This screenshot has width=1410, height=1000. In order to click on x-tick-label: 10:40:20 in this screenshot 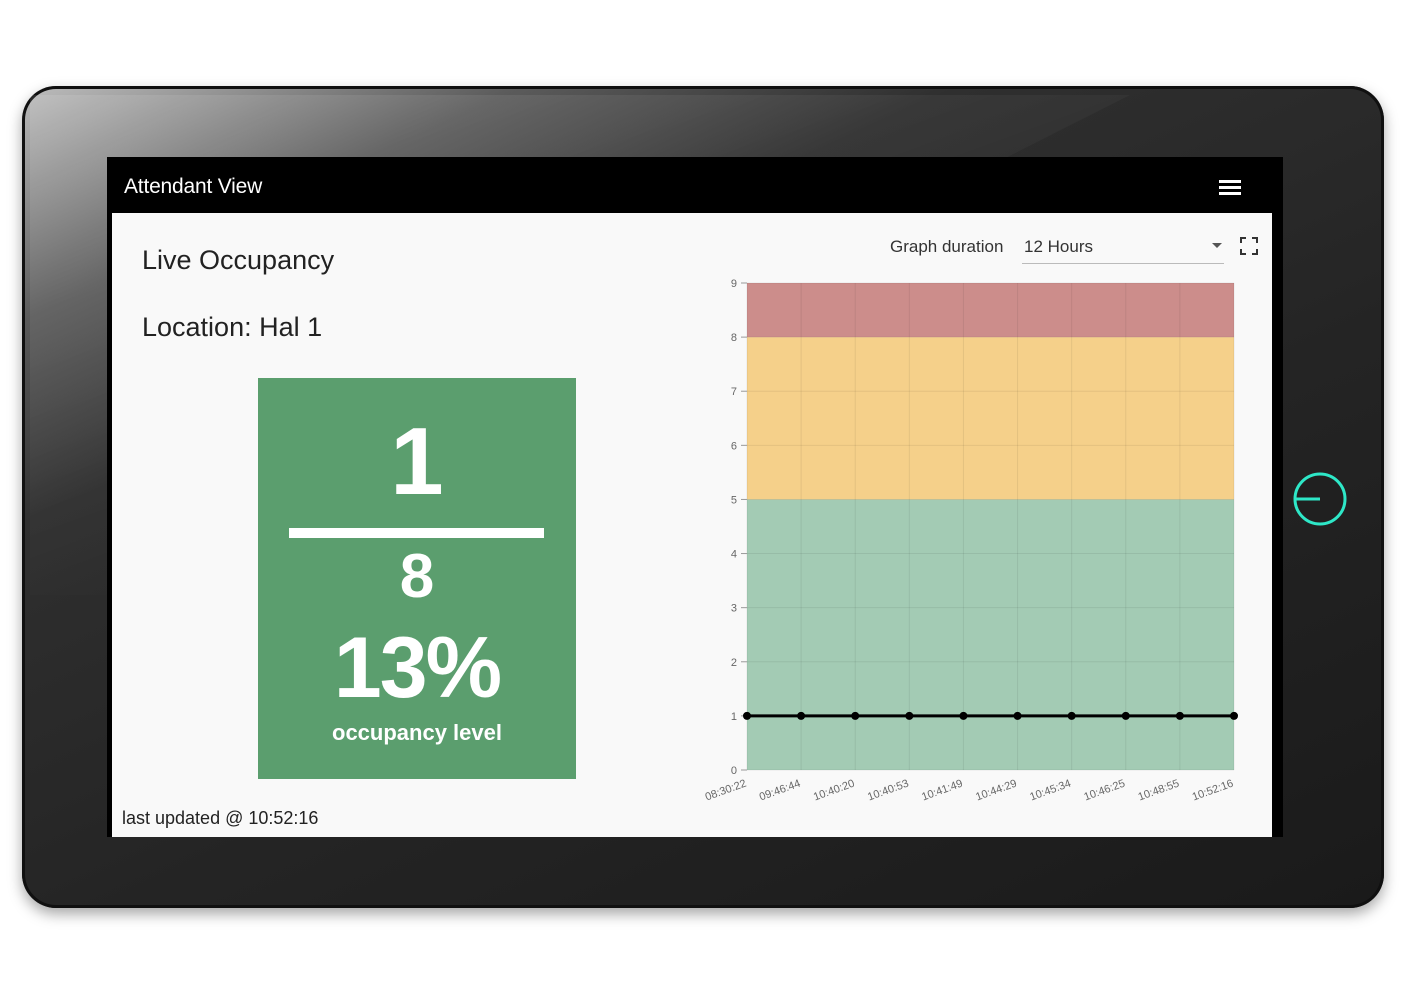, I will do `click(834, 791)`.